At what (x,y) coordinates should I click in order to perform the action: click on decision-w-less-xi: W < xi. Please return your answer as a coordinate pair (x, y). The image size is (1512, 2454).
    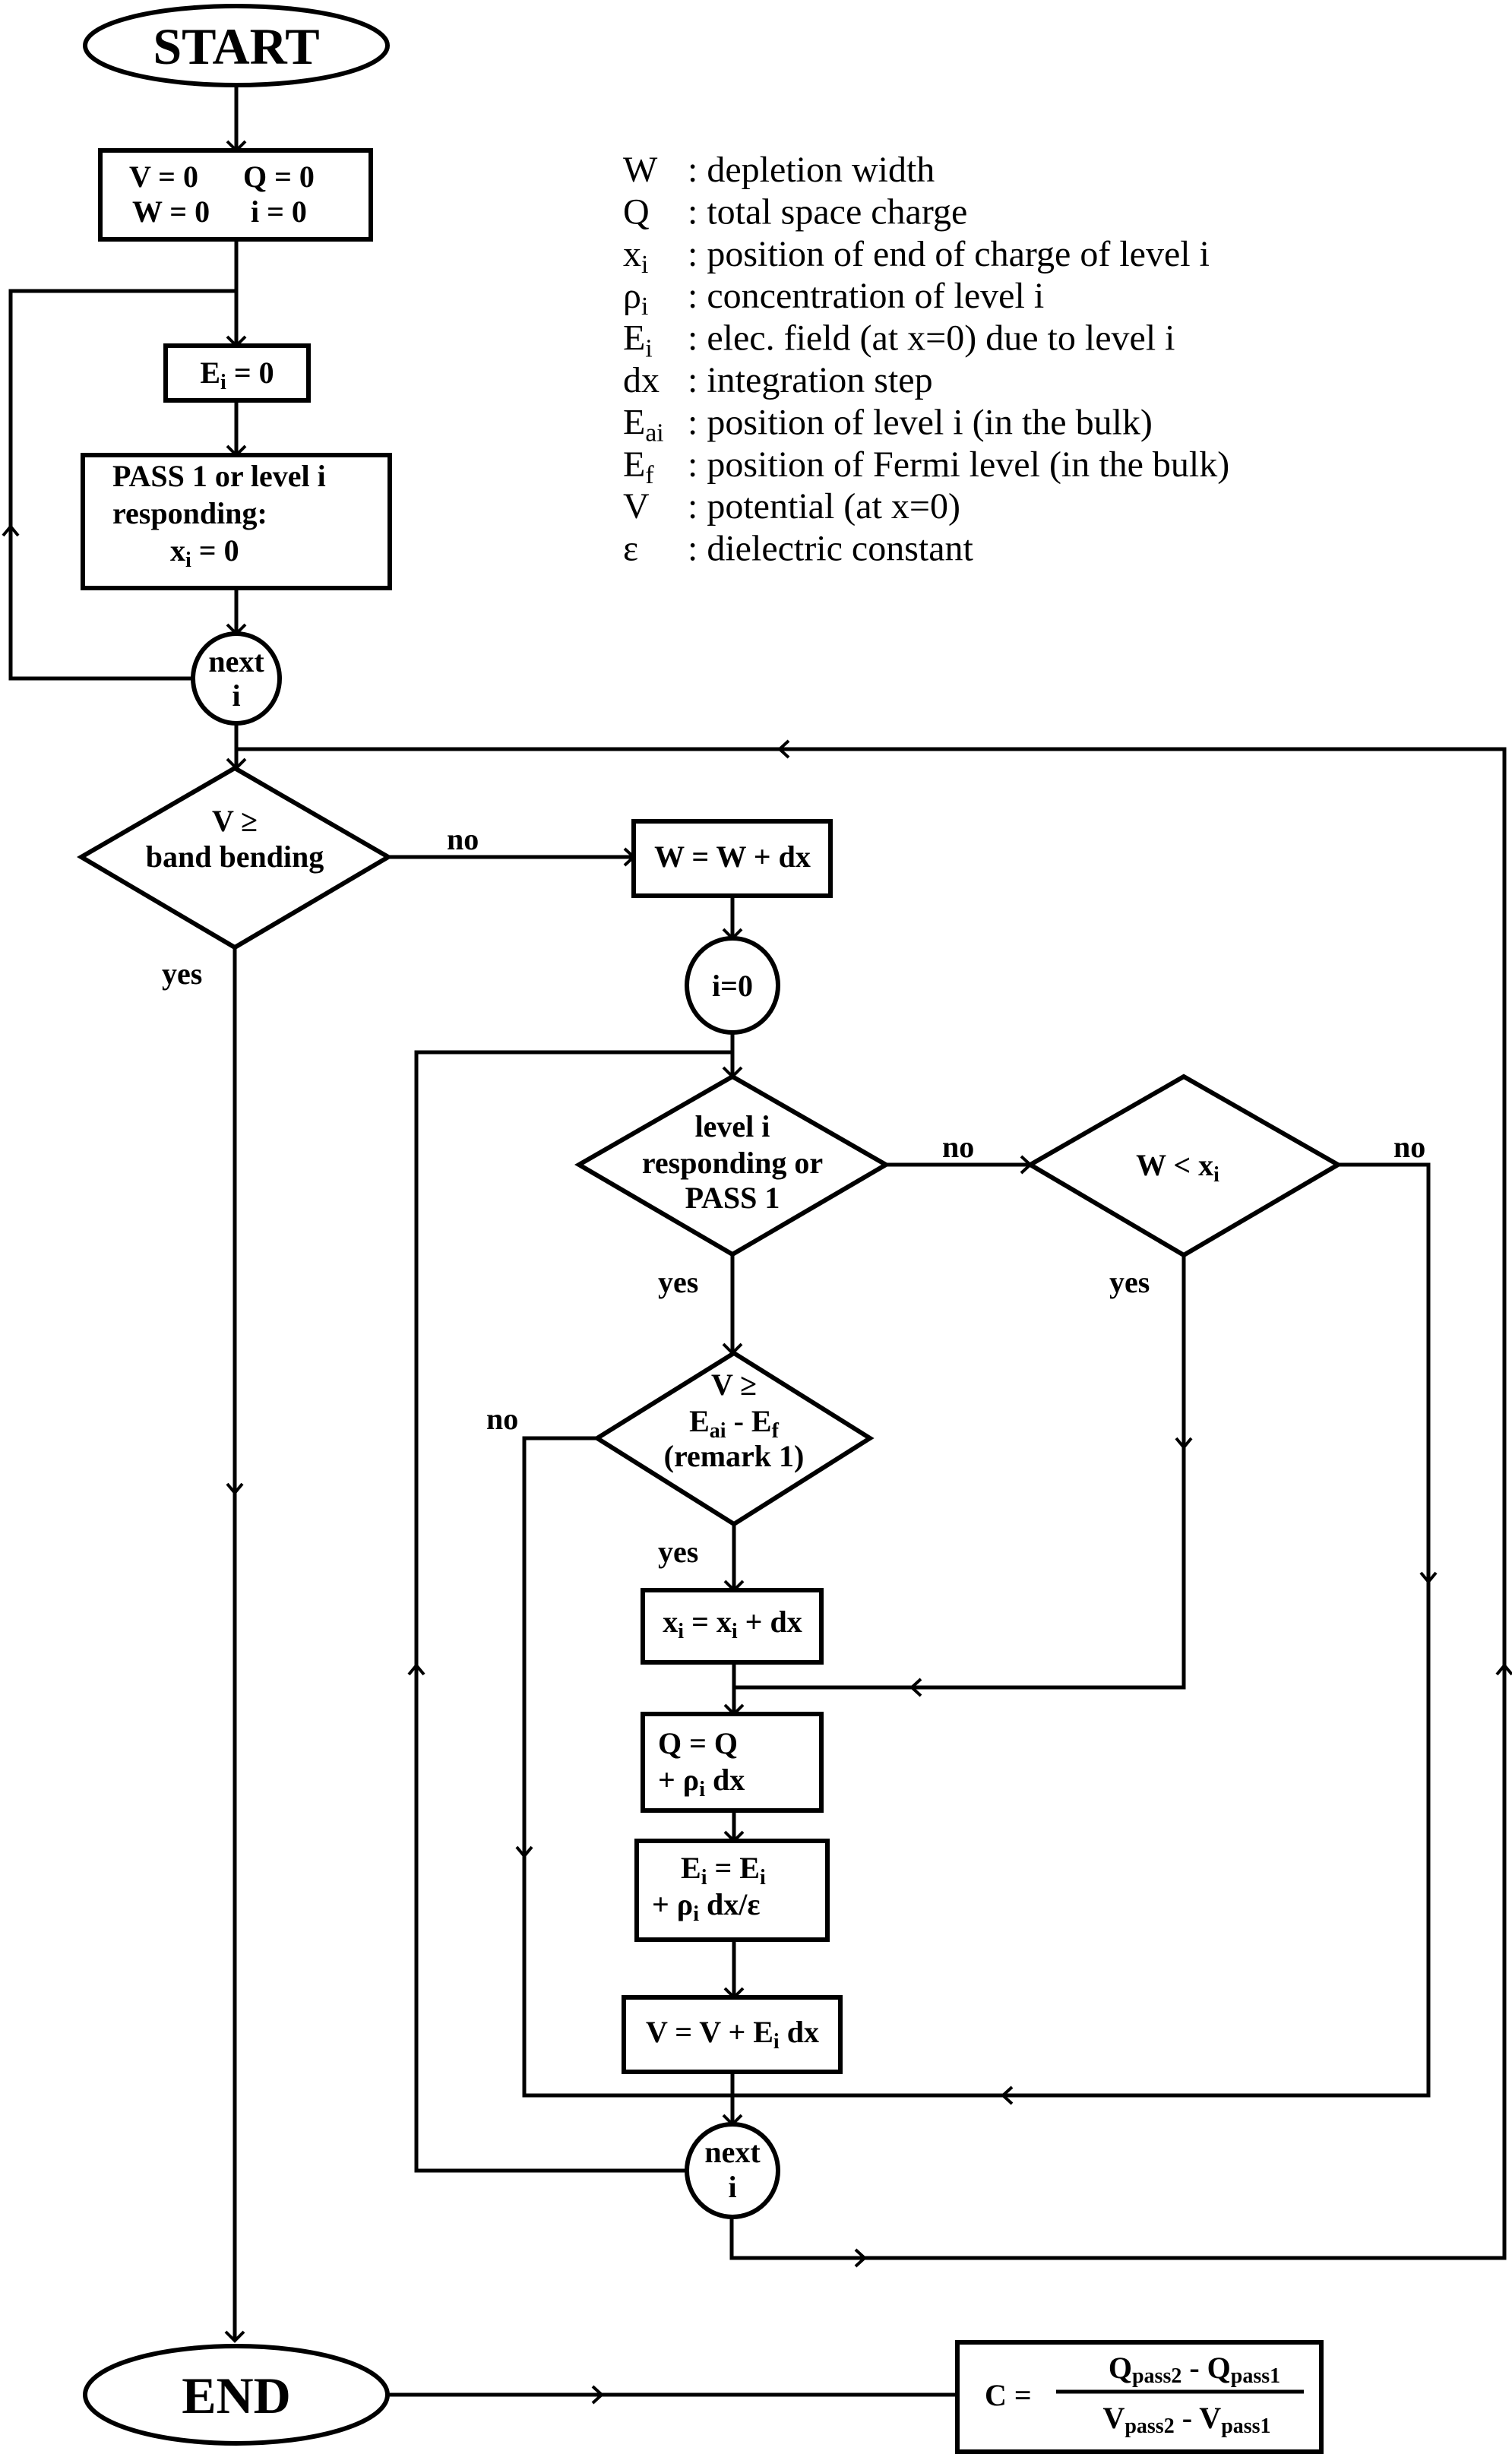
    Looking at the image, I should click on (1184, 1166).